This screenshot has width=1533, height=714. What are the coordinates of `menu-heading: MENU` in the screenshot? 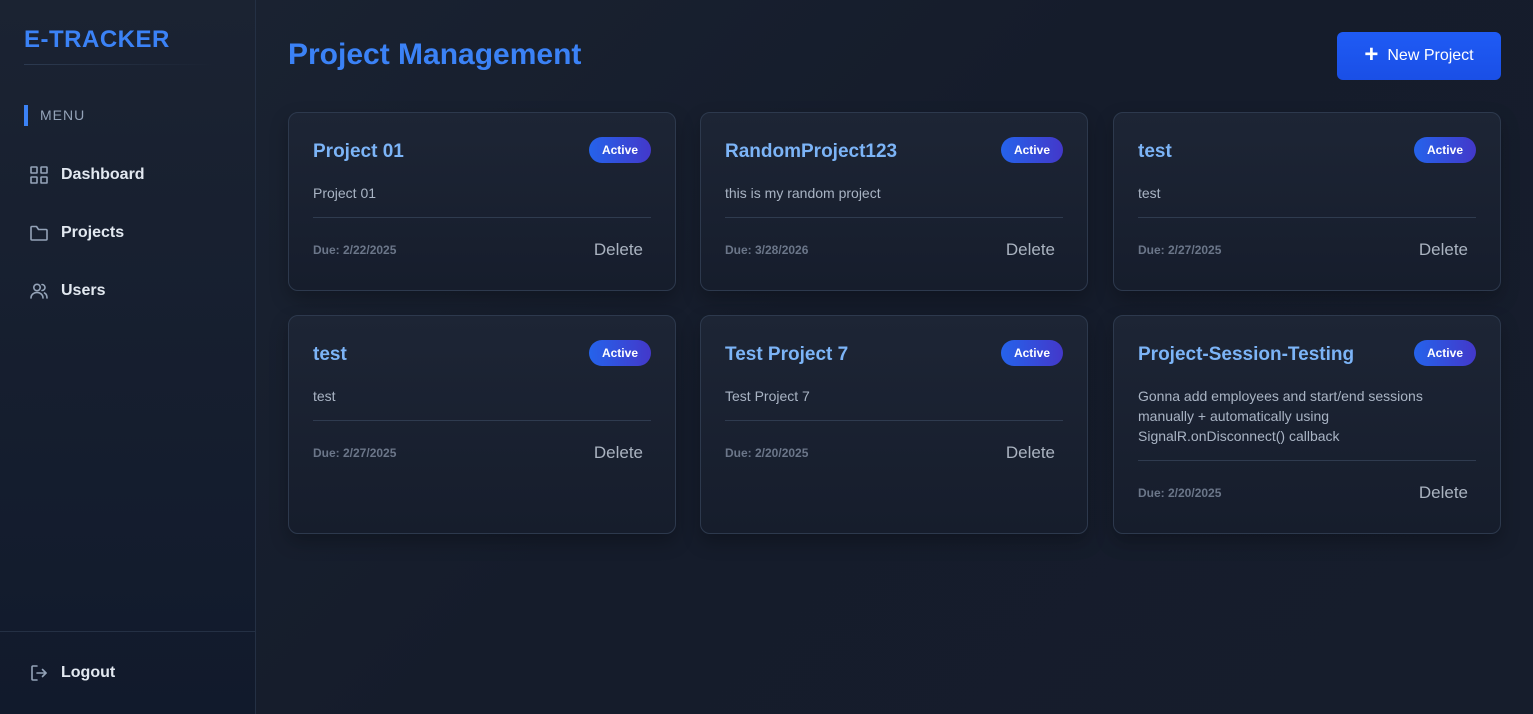 It's located at (54, 115).